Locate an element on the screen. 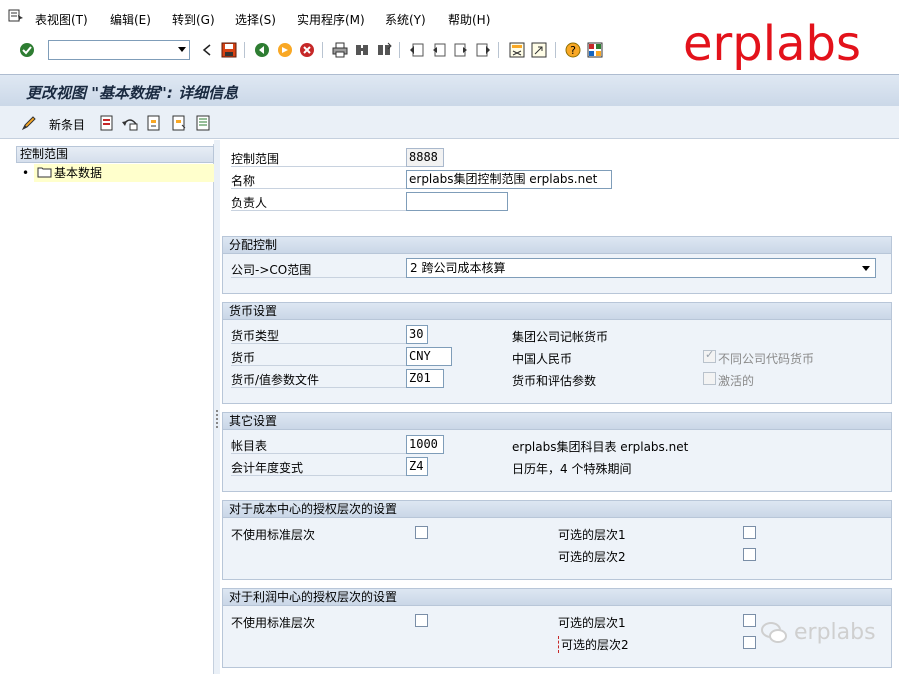  cc-alt-hier2-label: 可选的层次2 is located at coordinates (592, 557).